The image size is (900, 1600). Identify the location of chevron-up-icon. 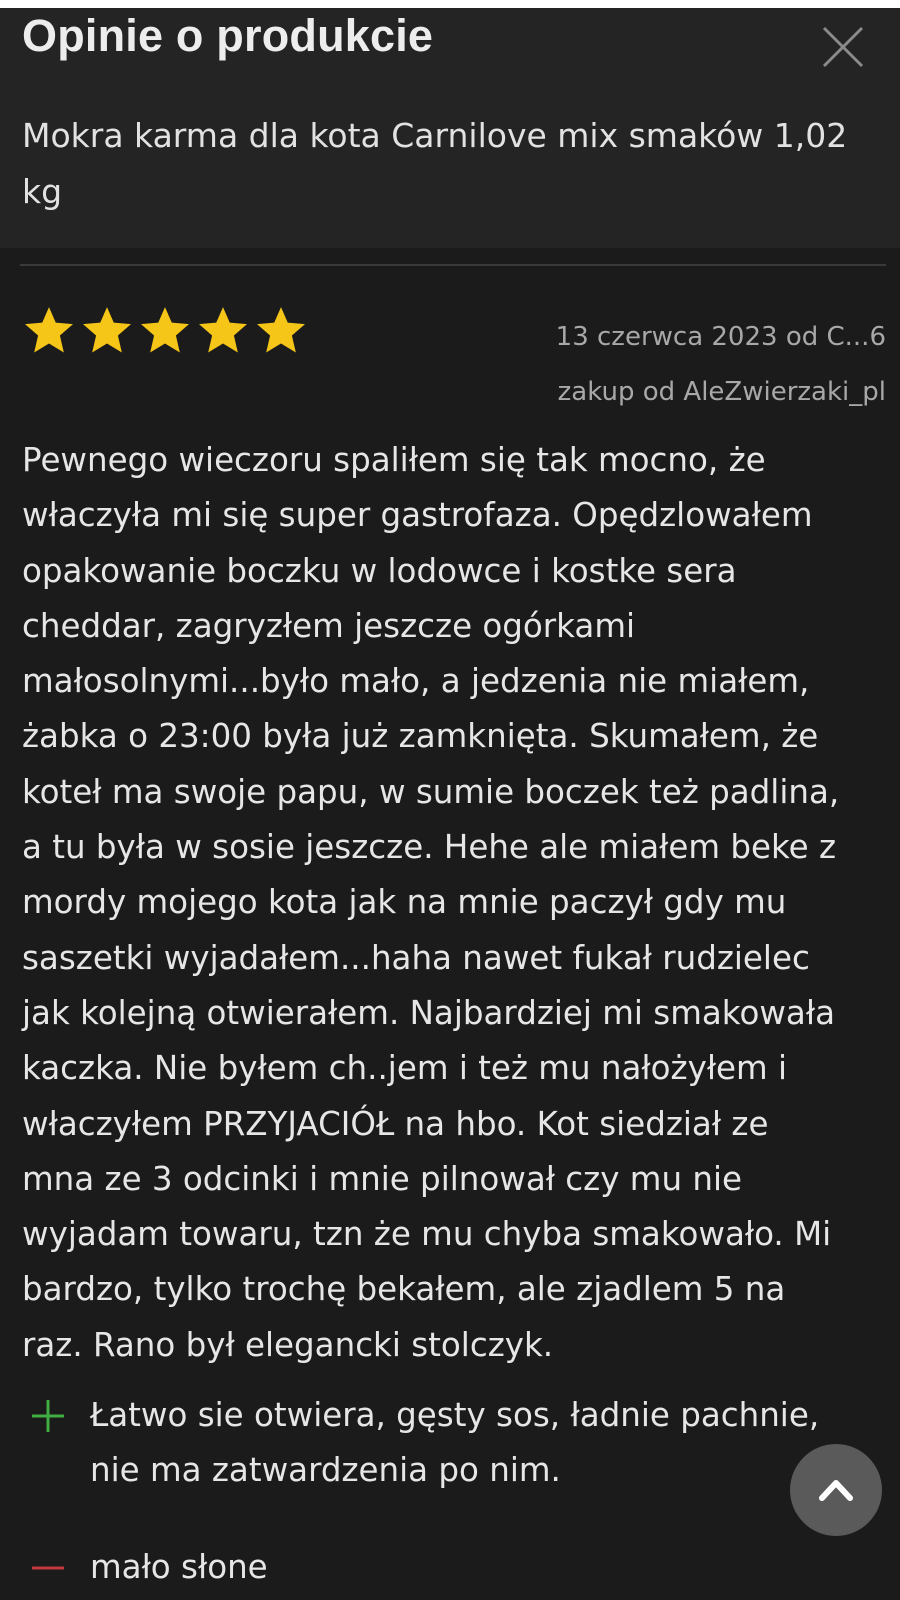
(836, 1490).